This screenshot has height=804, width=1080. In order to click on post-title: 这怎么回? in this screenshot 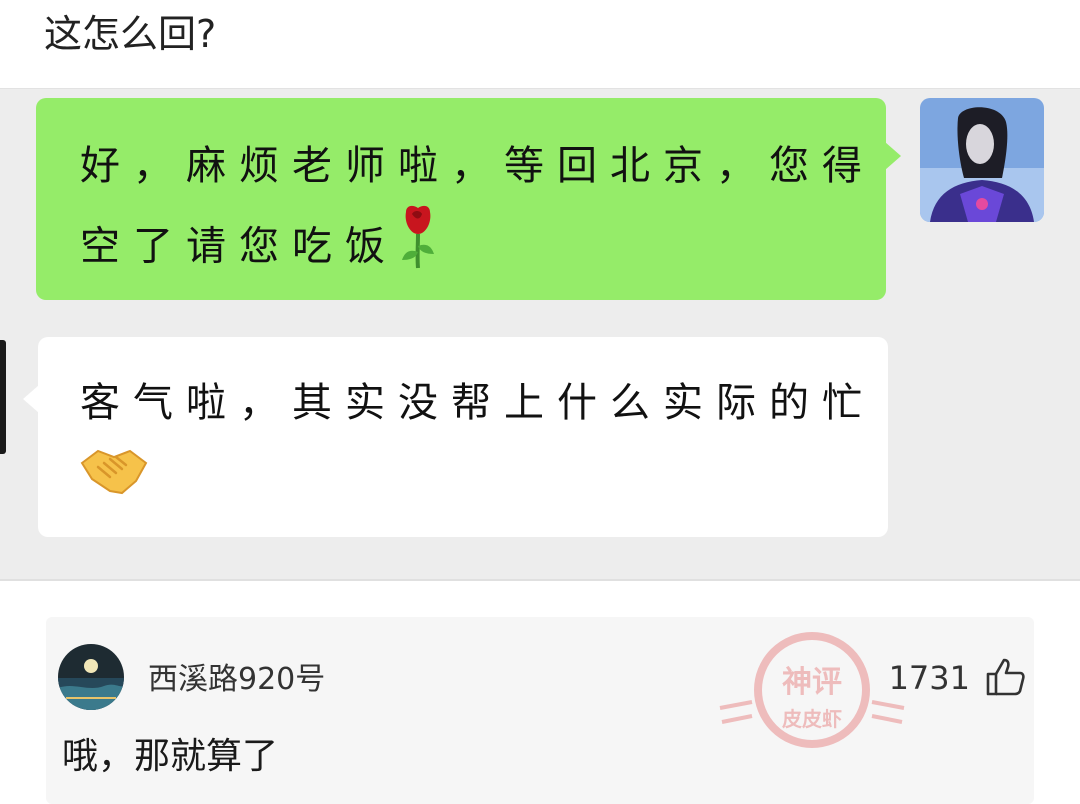, I will do `click(130, 34)`.